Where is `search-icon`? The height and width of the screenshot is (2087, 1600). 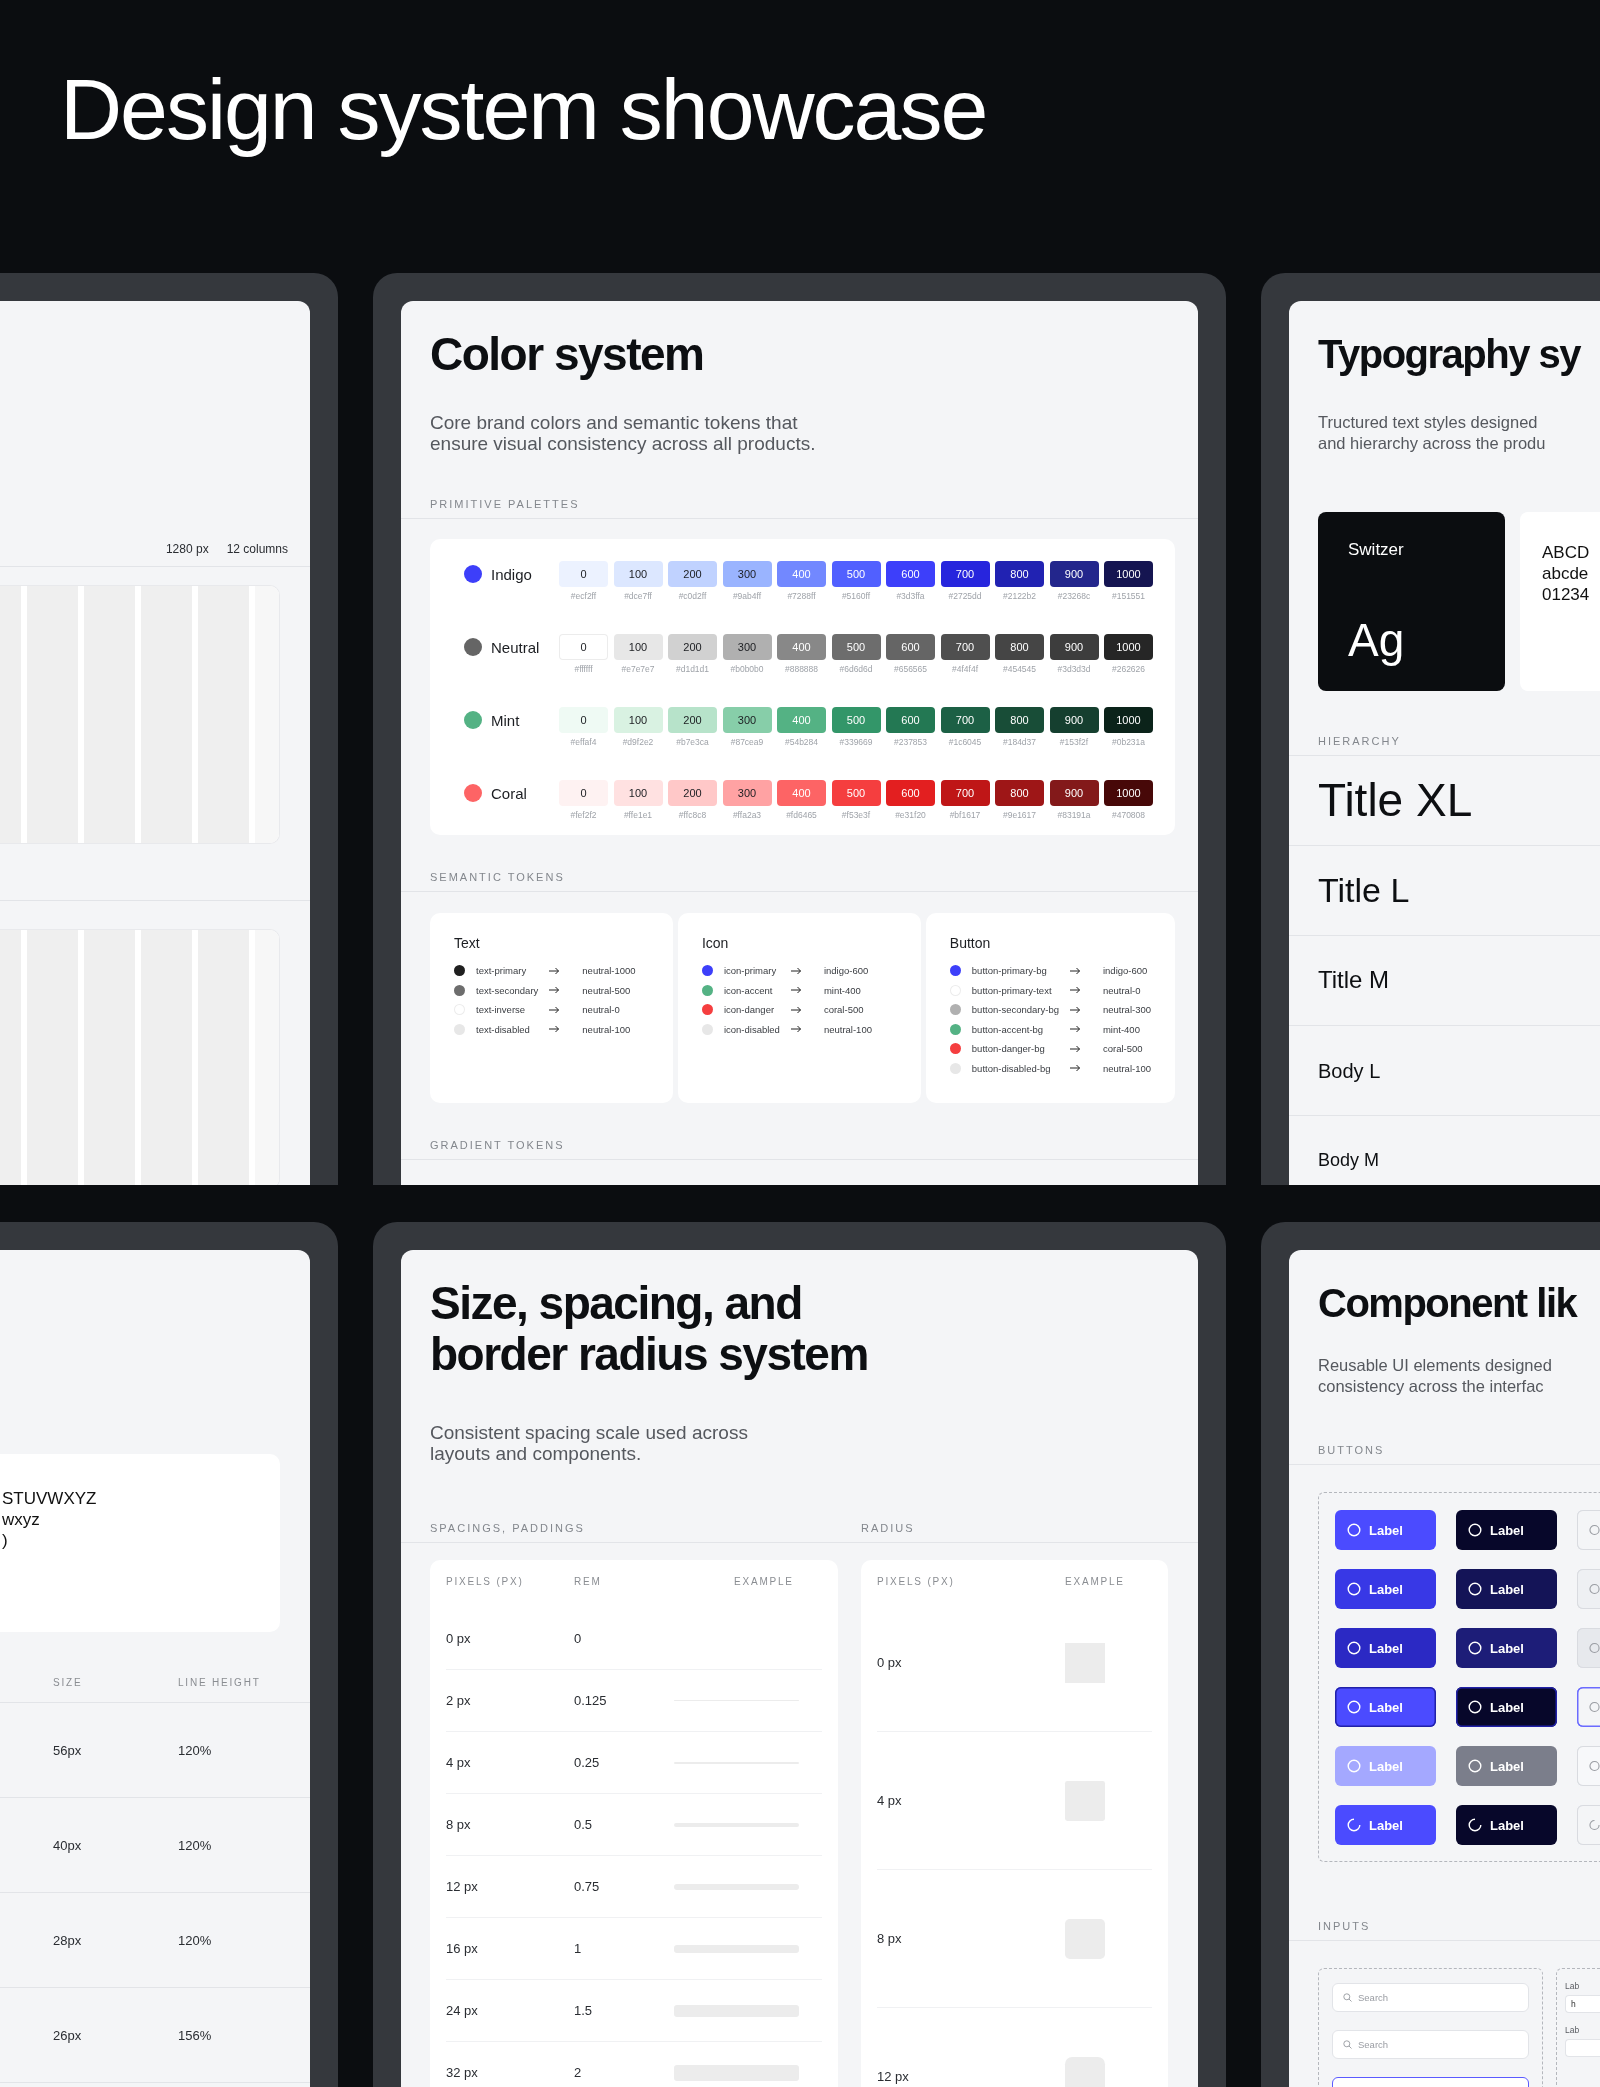 search-icon is located at coordinates (1347, 1997).